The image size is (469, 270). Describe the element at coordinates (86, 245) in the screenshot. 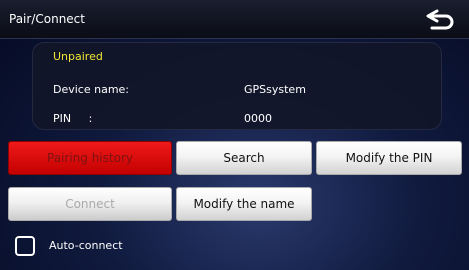

I see `auto-connect-label: Auto-connect` at that location.